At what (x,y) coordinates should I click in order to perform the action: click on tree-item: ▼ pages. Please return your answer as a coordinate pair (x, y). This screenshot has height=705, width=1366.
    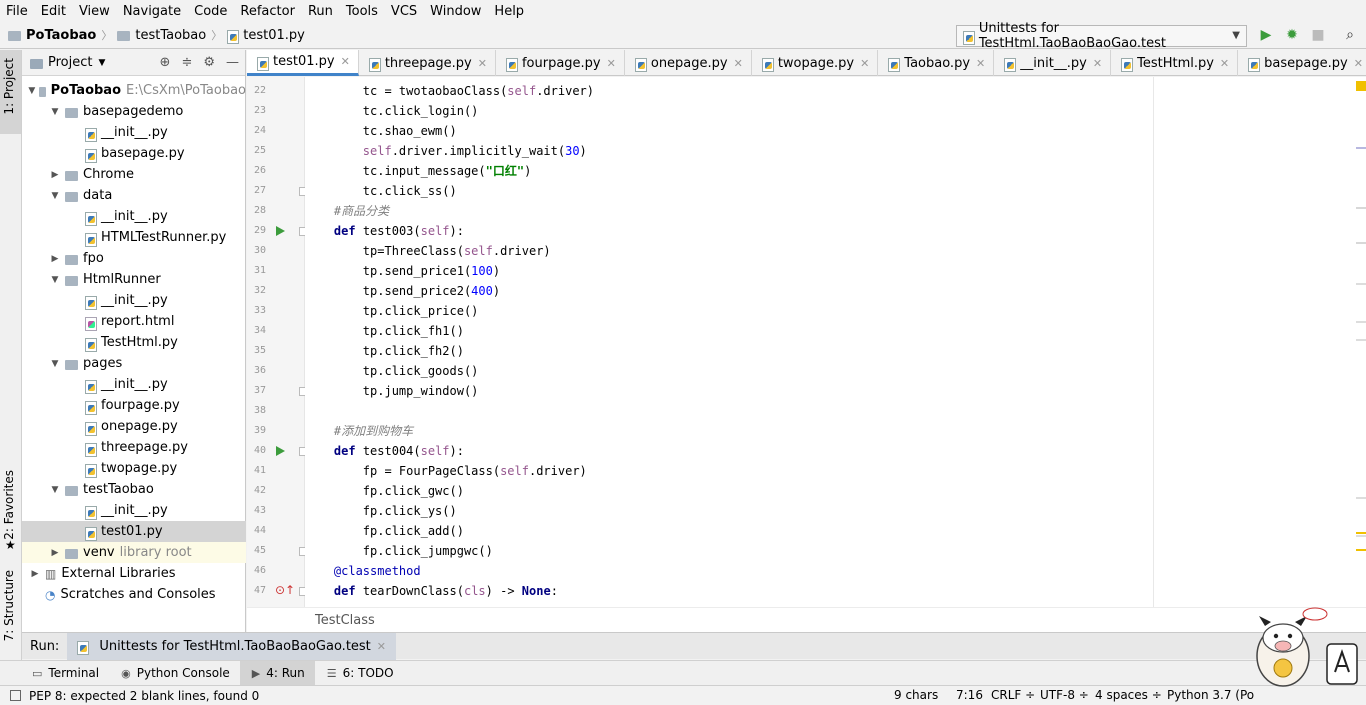
    Looking at the image, I should click on (134, 363).